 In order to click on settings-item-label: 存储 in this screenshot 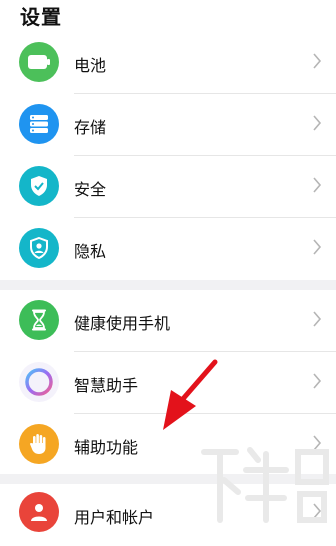, I will do `click(90, 127)`.